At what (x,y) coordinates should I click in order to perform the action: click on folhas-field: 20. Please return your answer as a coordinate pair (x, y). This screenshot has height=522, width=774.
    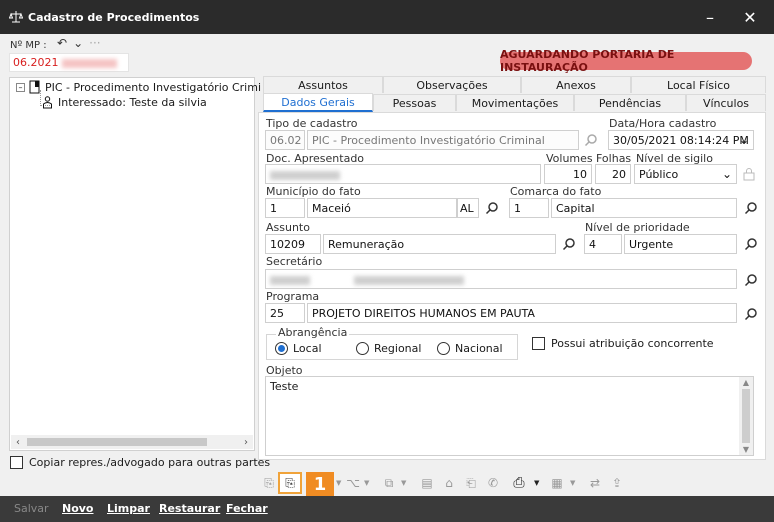
    Looking at the image, I should click on (613, 174).